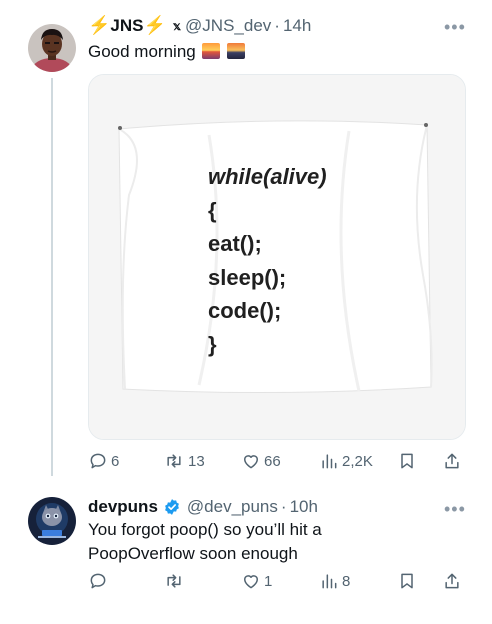 The height and width of the screenshot is (624, 492). Describe the element at coordinates (304, 507) in the screenshot. I see `timestamp: 10h` at that location.